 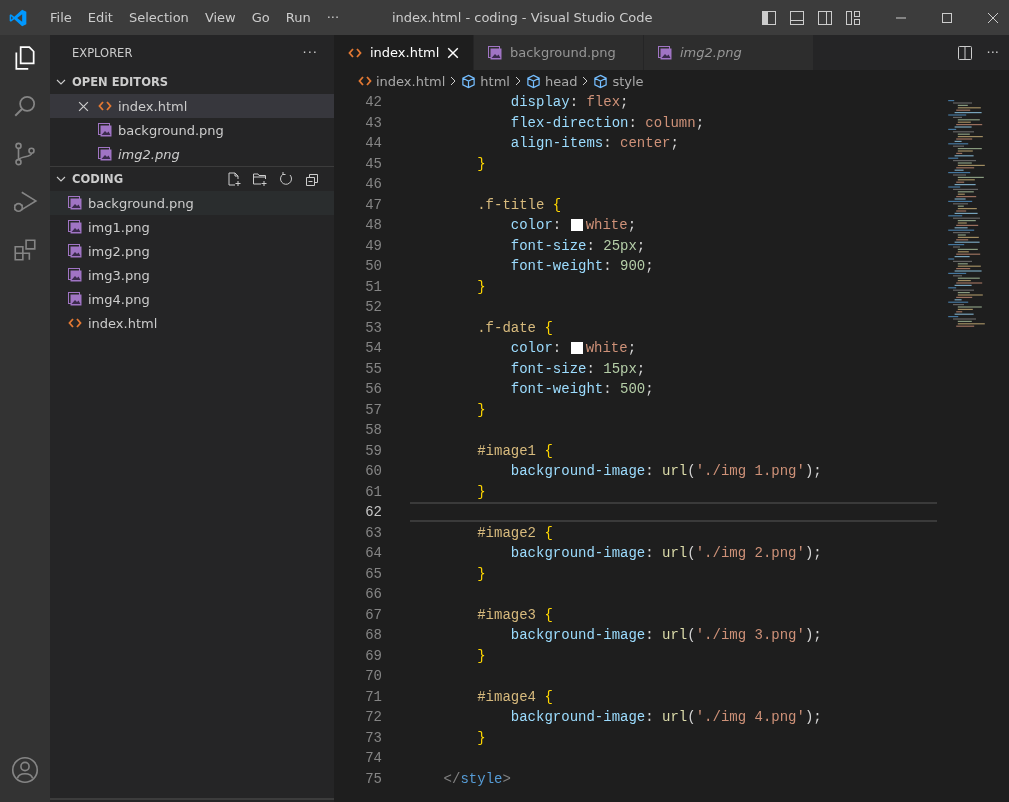 I want to click on new-file-icon, so click(x=234, y=179).